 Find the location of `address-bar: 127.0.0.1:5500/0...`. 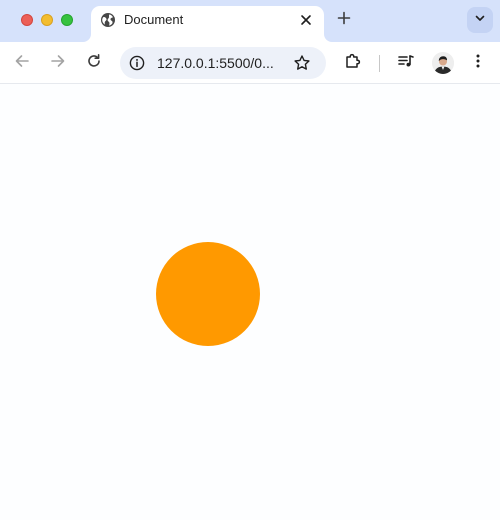

address-bar: 127.0.0.1:5500/0... is located at coordinates (223, 63).